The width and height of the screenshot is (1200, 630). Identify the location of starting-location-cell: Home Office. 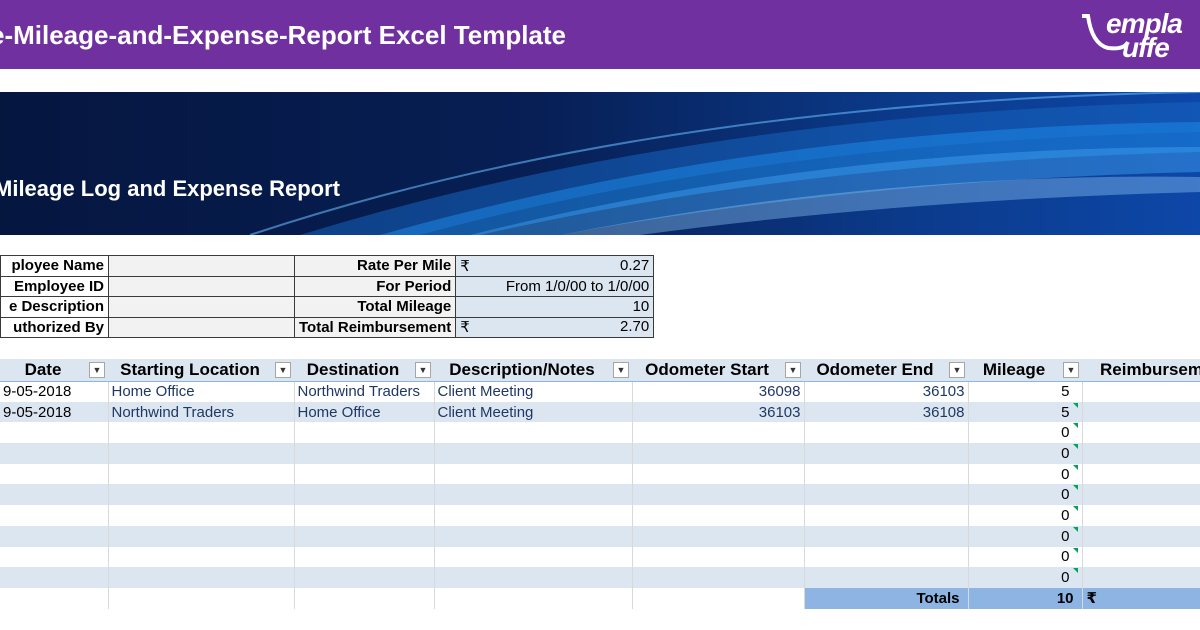
(201, 391).